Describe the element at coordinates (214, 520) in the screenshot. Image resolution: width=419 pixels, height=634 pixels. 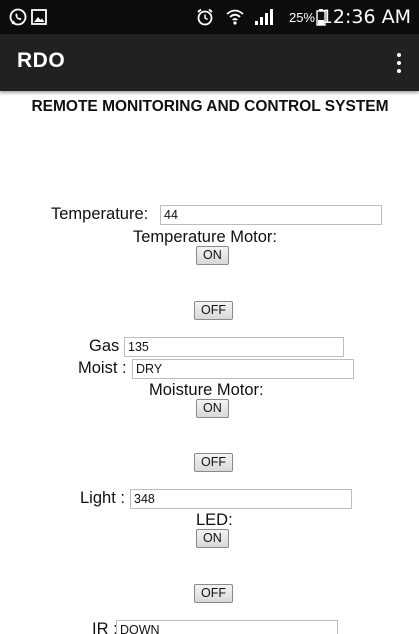
I see `led-label: LED:` at that location.